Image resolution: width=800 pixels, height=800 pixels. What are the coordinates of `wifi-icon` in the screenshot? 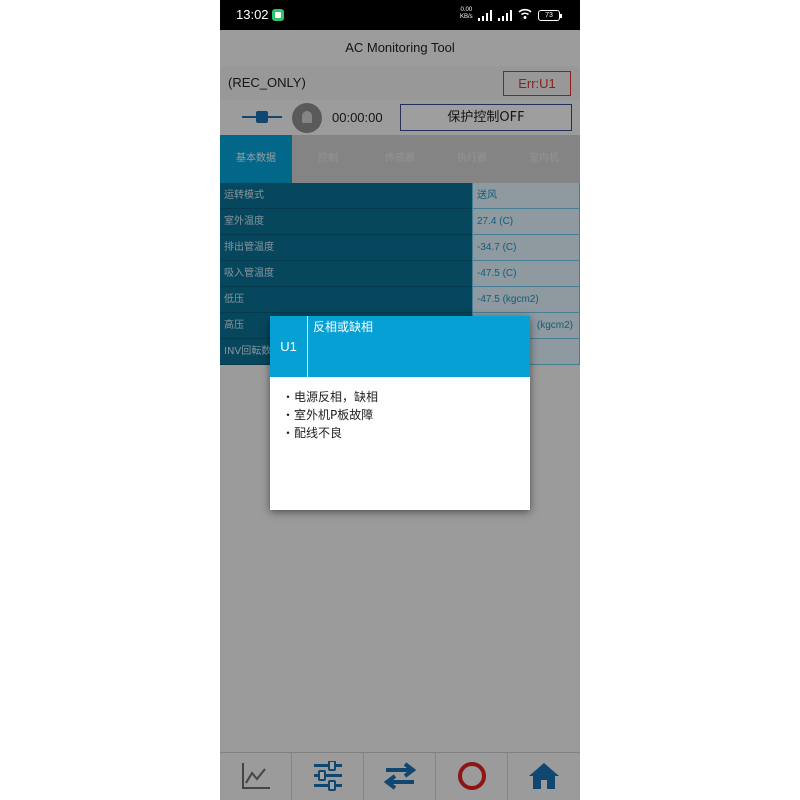 It's located at (525, 15).